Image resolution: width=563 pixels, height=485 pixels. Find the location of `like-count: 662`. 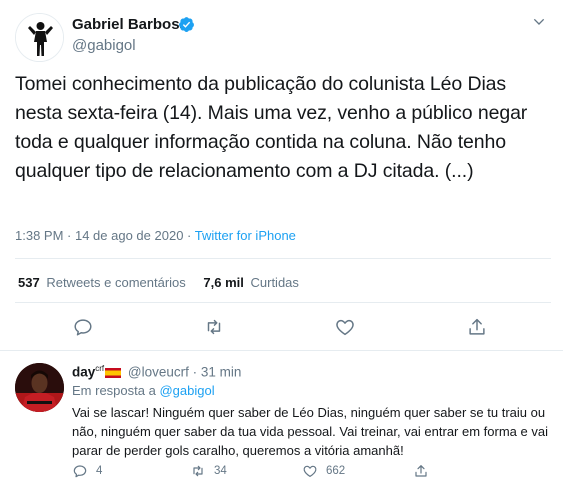

like-count: 662 is located at coordinates (336, 471).